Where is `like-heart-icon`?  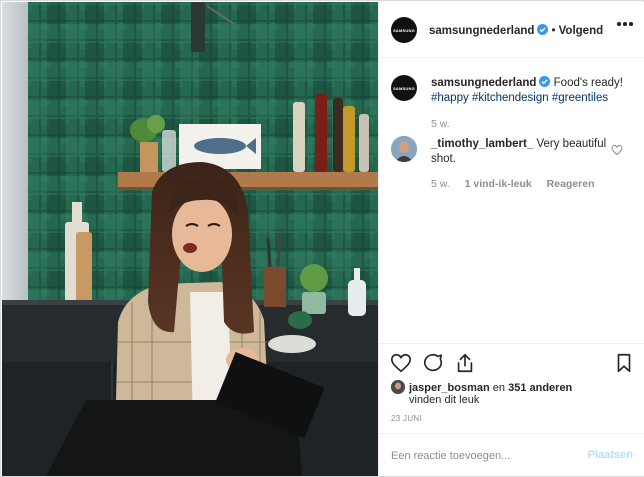 like-heart-icon is located at coordinates (401, 363).